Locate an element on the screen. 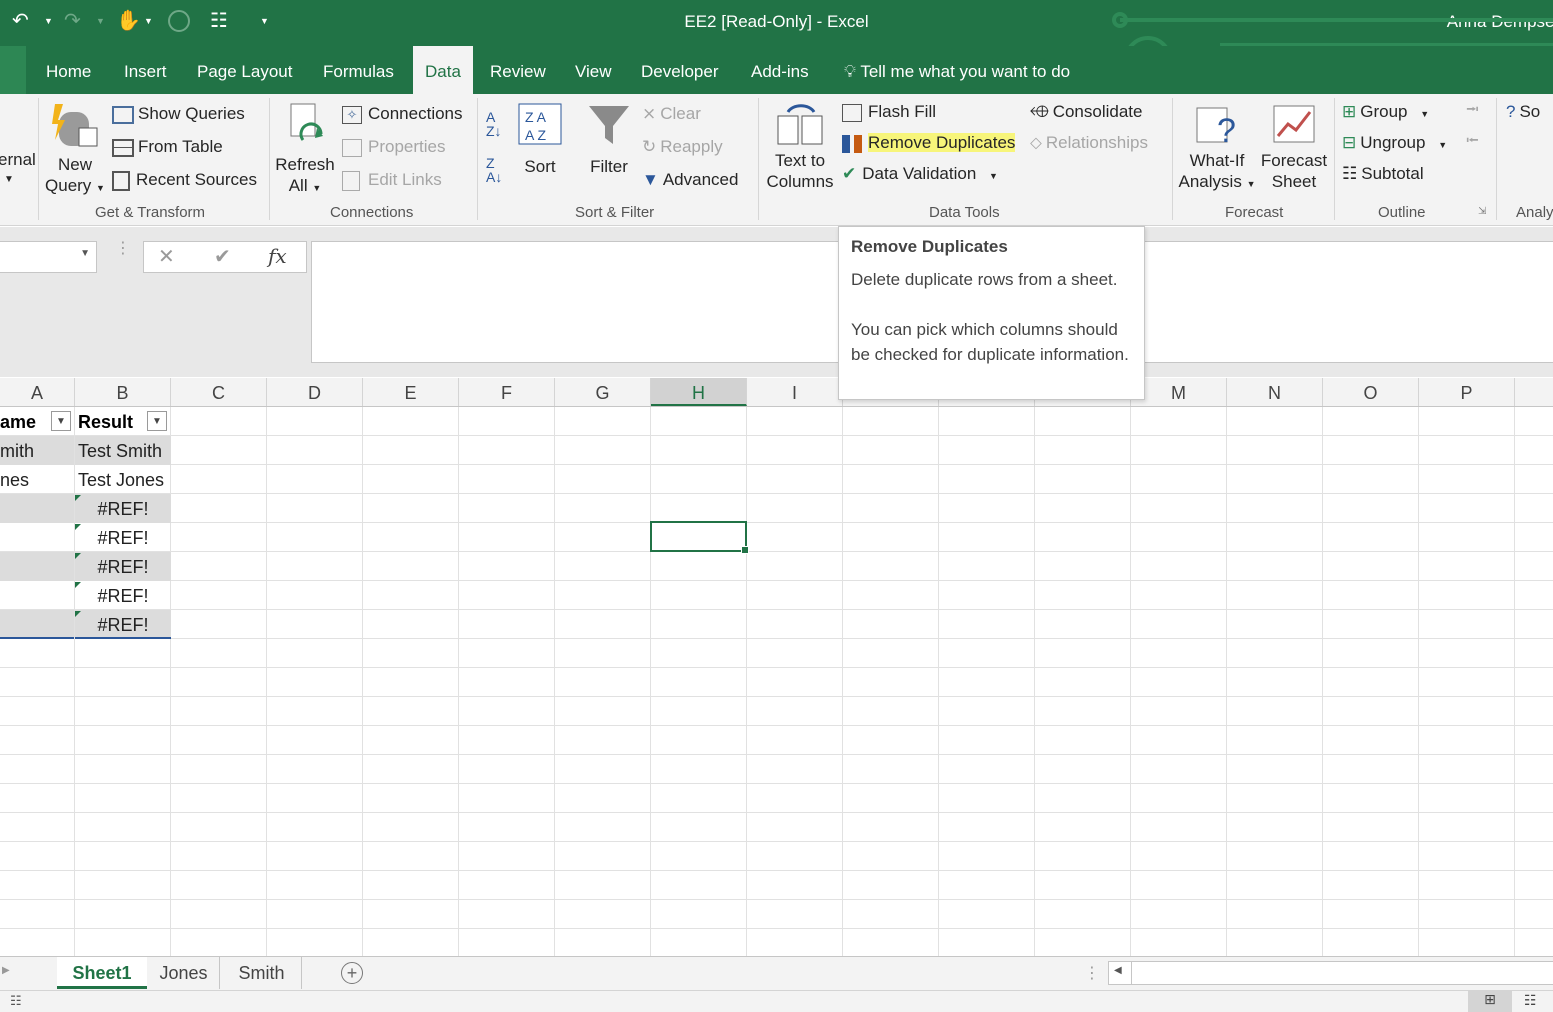  insert-function-icon: fx is located at coordinates (277, 256).